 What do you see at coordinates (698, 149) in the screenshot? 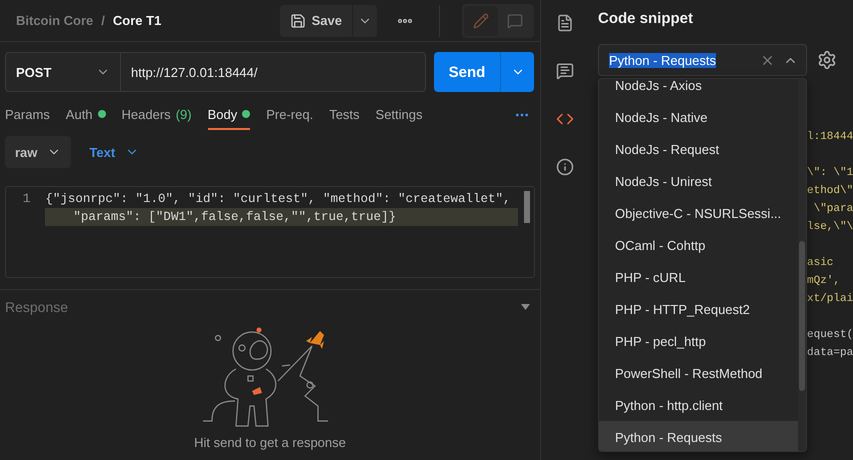
I see `language-option: NodeJs - Request` at bounding box center [698, 149].